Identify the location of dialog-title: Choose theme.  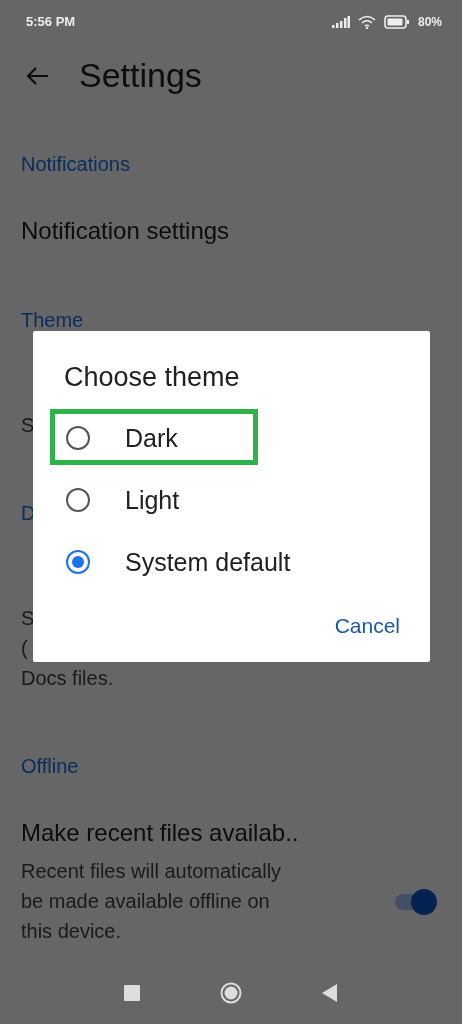
(152, 377).